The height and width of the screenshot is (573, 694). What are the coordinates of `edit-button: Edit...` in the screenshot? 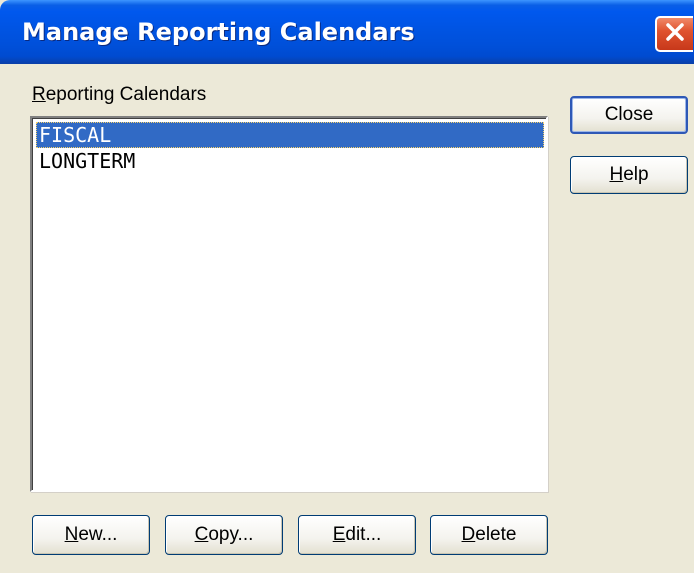 It's located at (357, 535).